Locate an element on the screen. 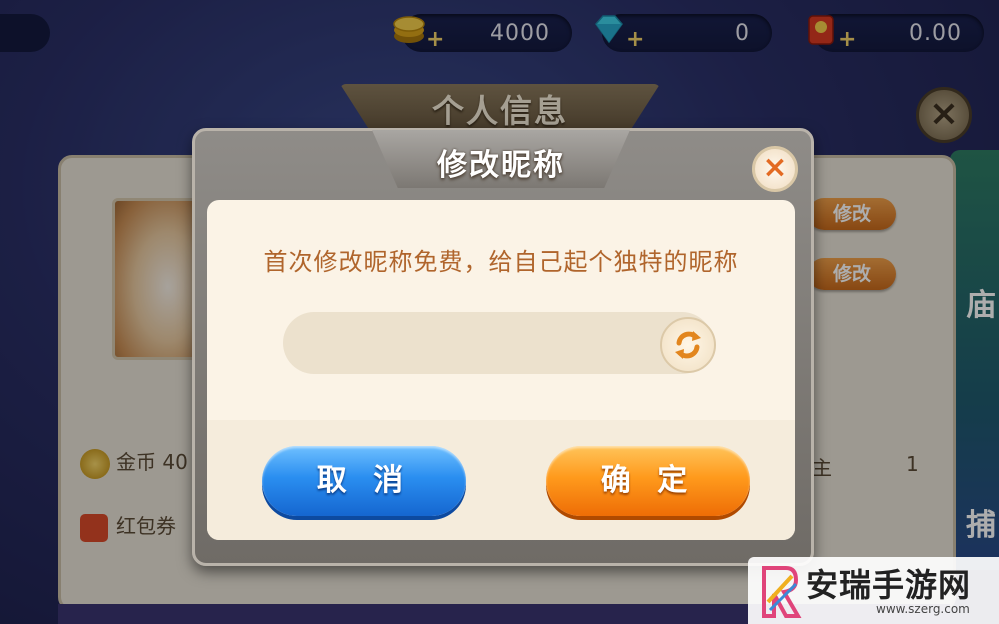 This screenshot has height=624, width=999. nickname-input is located at coordinates (498, 343).